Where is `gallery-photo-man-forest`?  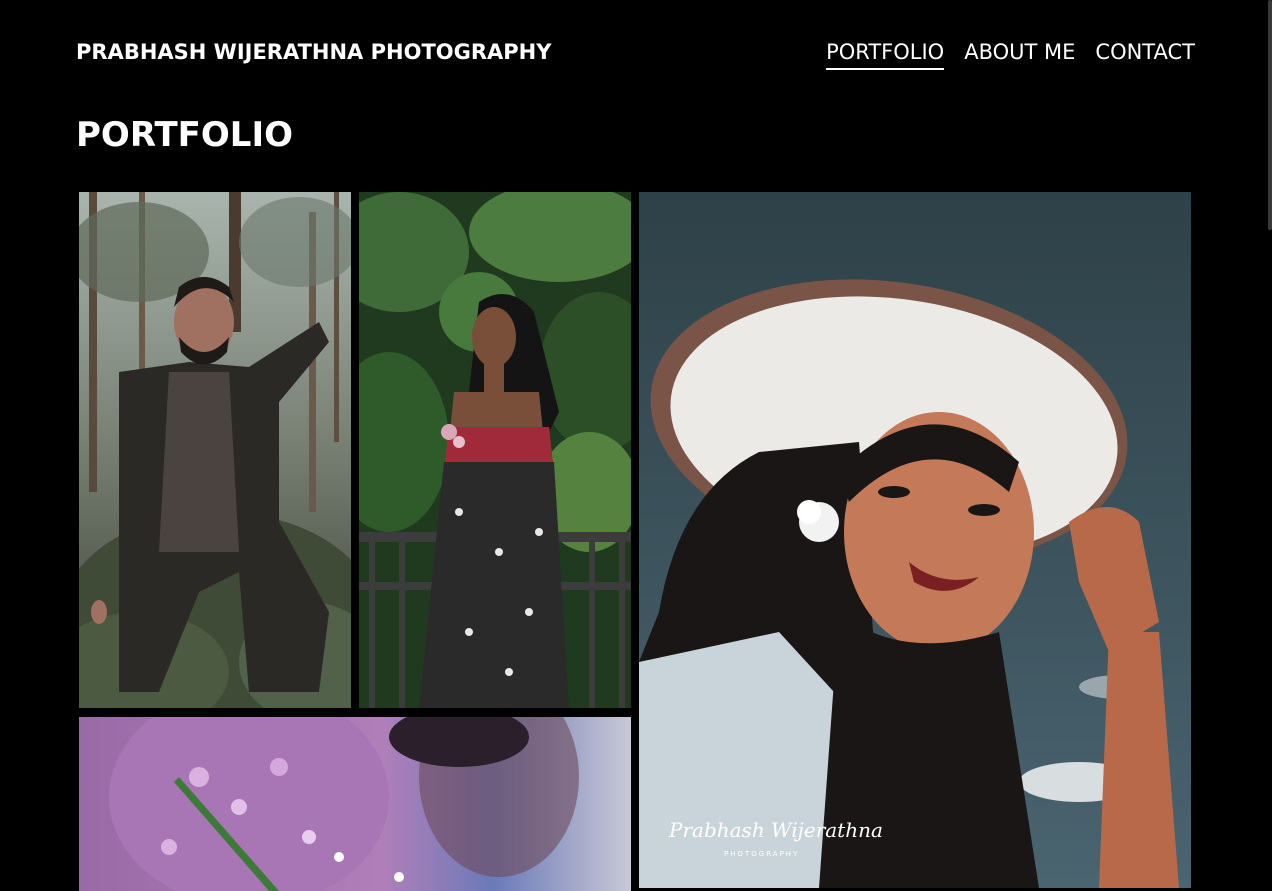
gallery-photo-man-forest is located at coordinates (215, 450).